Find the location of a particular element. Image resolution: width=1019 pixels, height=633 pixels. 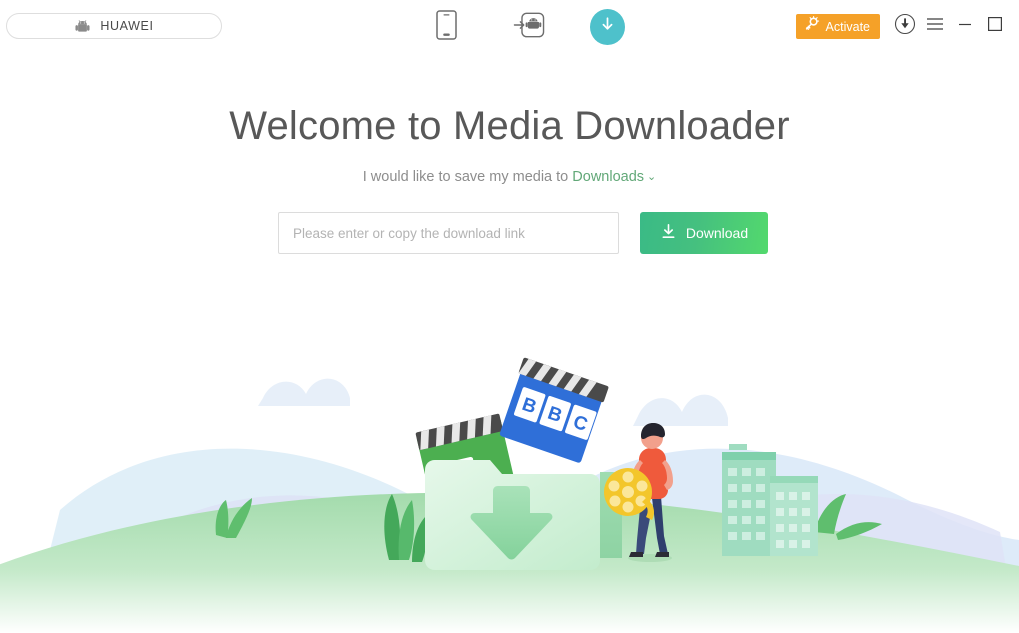

save-folder-dropdown: Downloads ⌄ is located at coordinates (614, 177).